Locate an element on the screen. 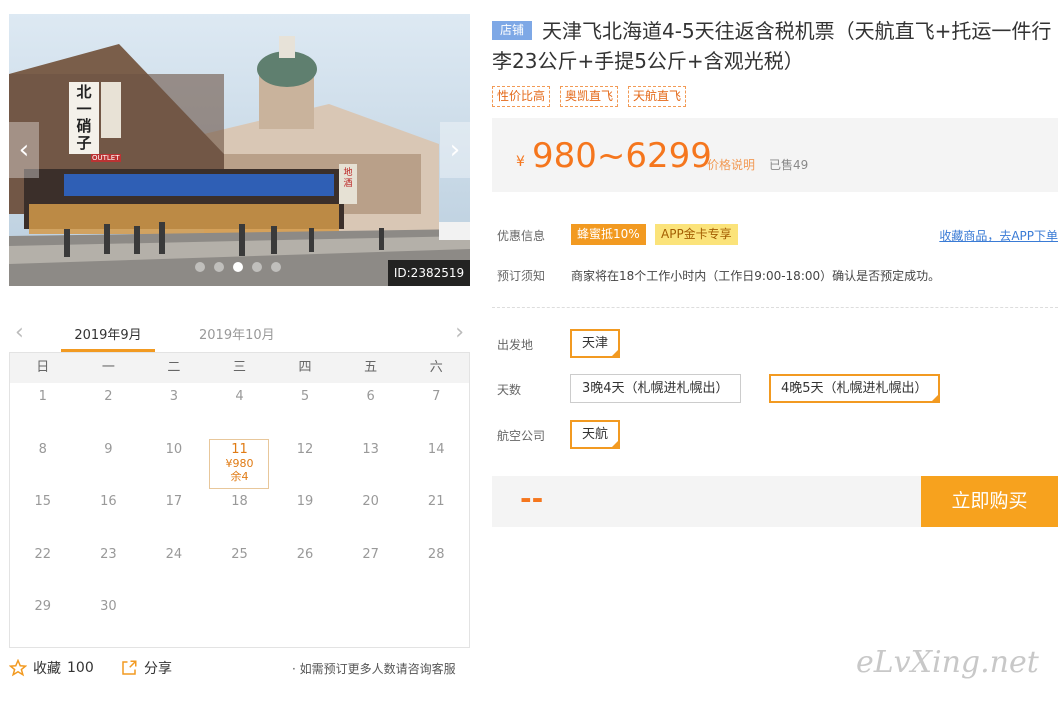 The width and height of the screenshot is (1062, 703). calendar-day: 21 is located at coordinates (436, 514).